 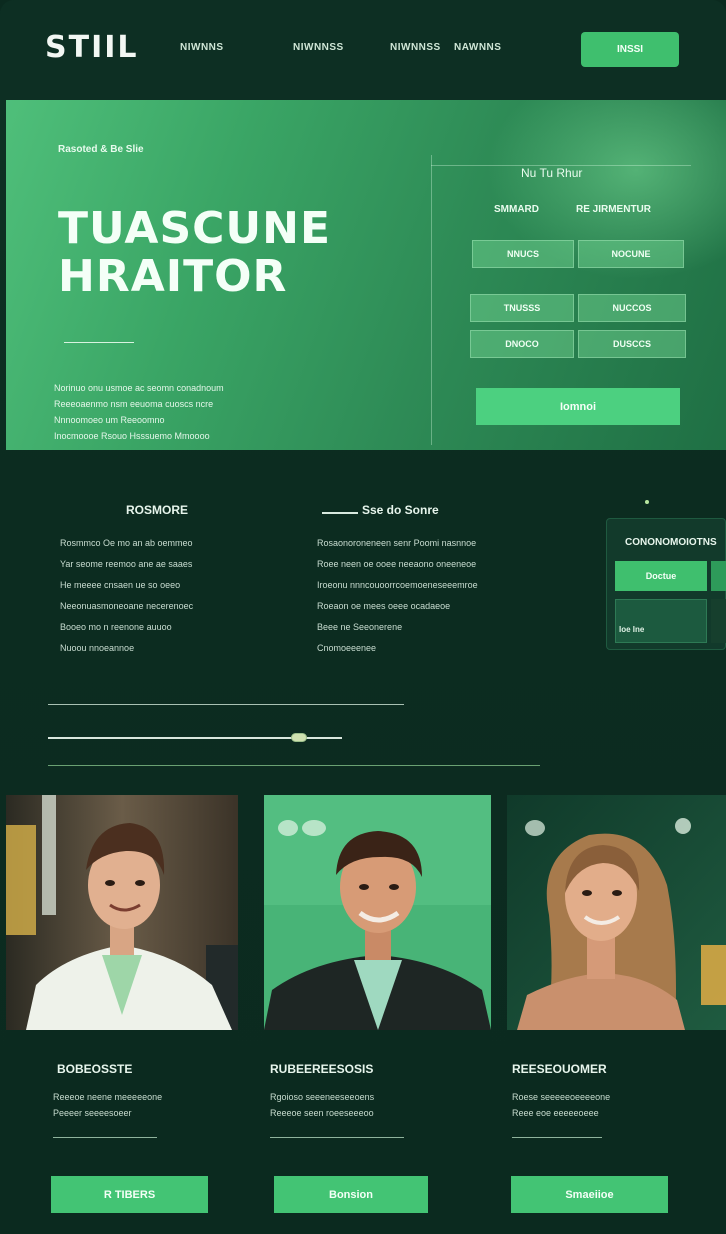 I want to click on side-card-chip-secondary, so click(x=718, y=621).